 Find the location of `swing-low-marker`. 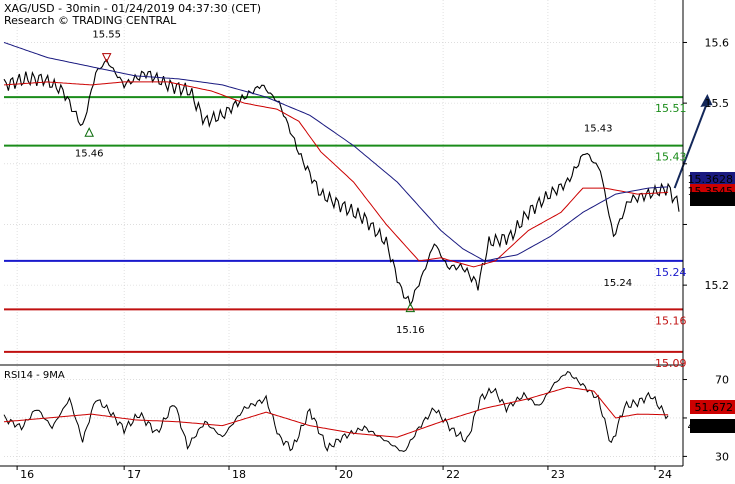

swing-low-marker is located at coordinates (89, 132).